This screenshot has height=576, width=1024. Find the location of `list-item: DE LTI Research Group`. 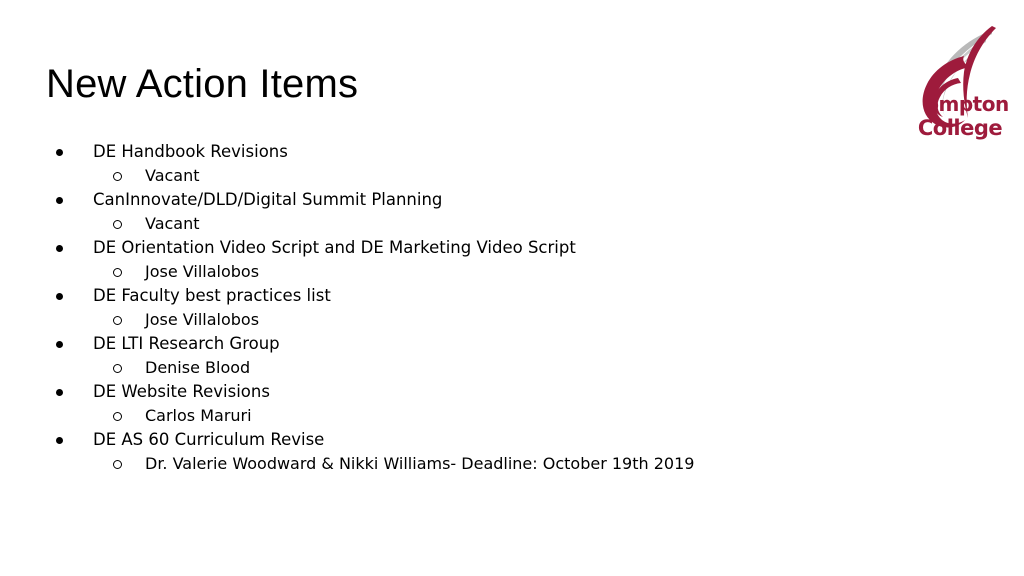

list-item: DE LTI Research Group is located at coordinates (506, 344).